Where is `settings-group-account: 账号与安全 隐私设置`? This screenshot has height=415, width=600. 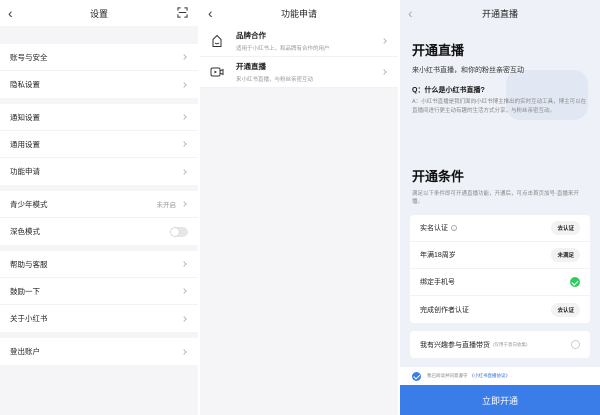 settings-group-account: 账号与安全 隐私设置 is located at coordinates (99, 71).